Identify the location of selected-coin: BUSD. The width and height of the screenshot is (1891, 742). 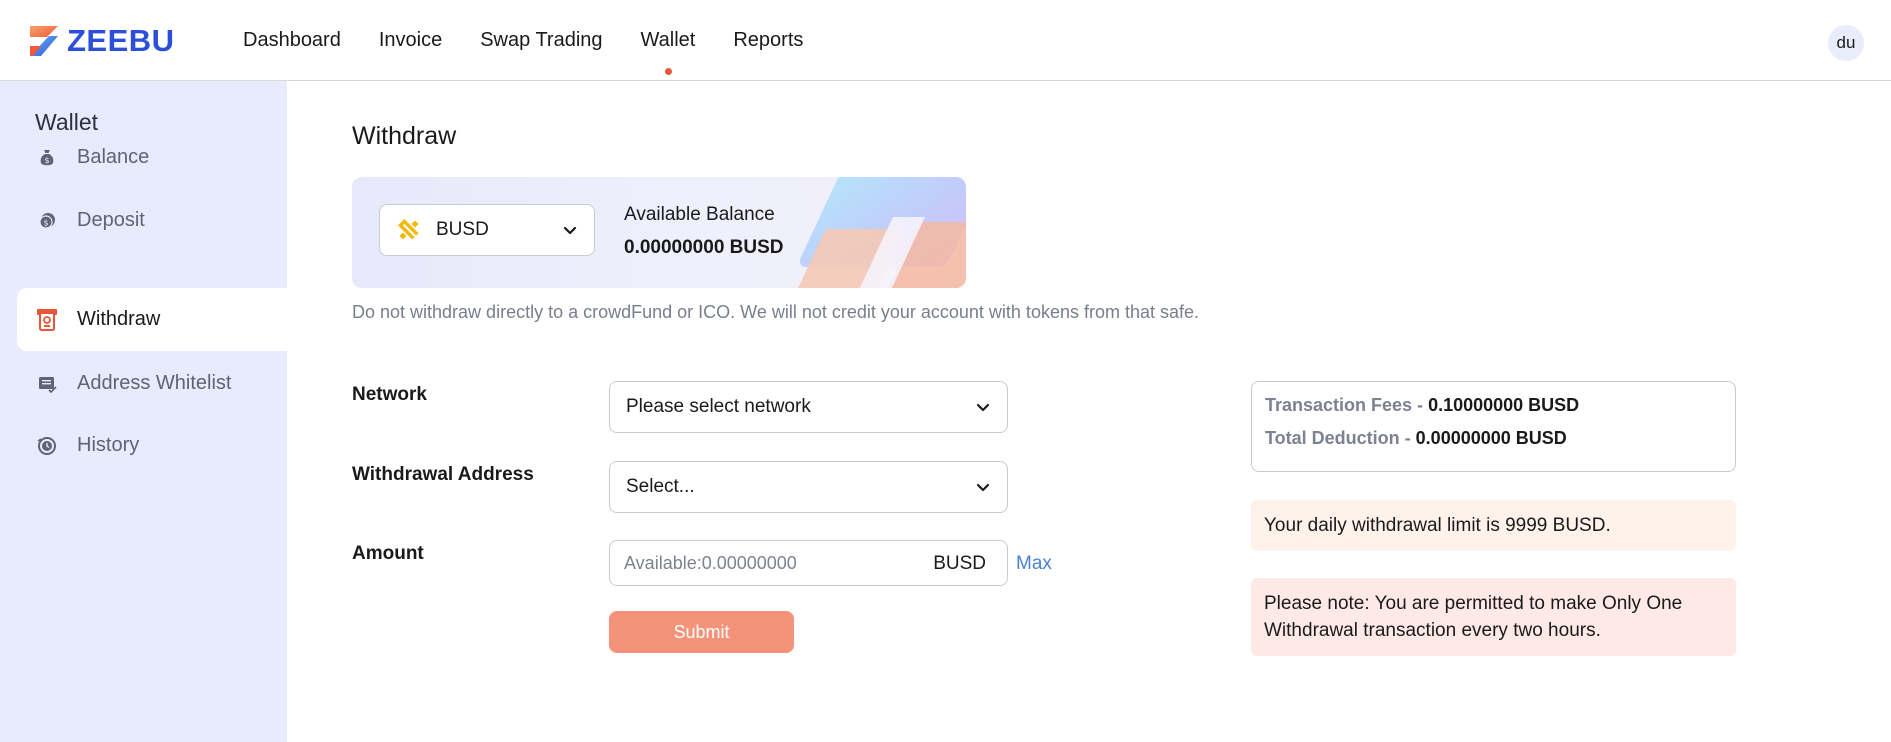
(462, 229).